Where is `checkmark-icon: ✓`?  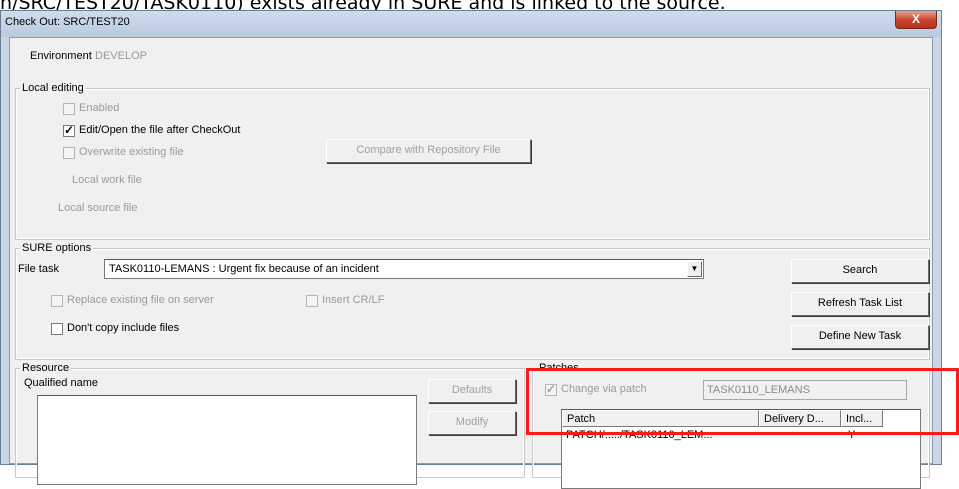
checkmark-icon: ✓ is located at coordinates (69, 130).